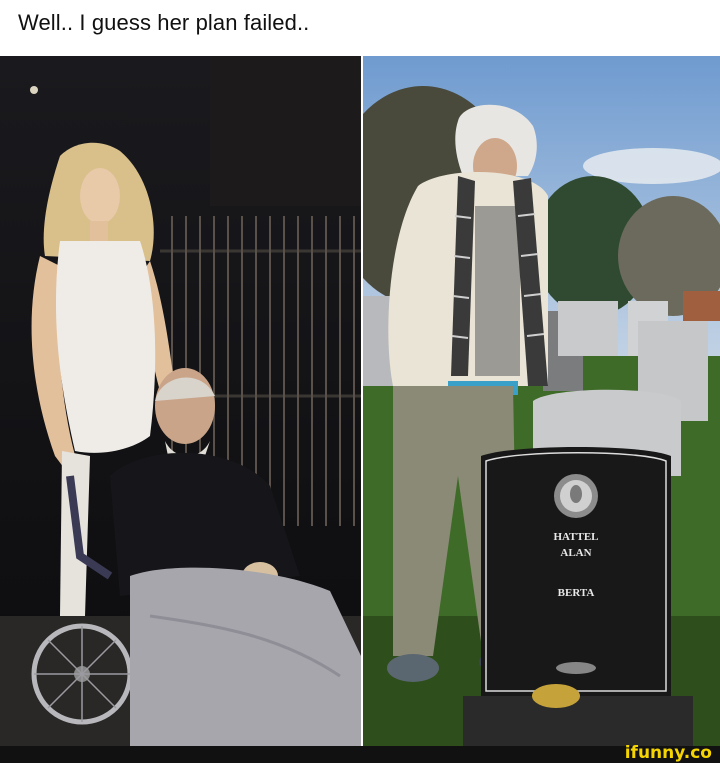 Image resolution: width=720 pixels, height=763 pixels. I want to click on ifunny-watermark: ifunny.co, so click(668, 753).